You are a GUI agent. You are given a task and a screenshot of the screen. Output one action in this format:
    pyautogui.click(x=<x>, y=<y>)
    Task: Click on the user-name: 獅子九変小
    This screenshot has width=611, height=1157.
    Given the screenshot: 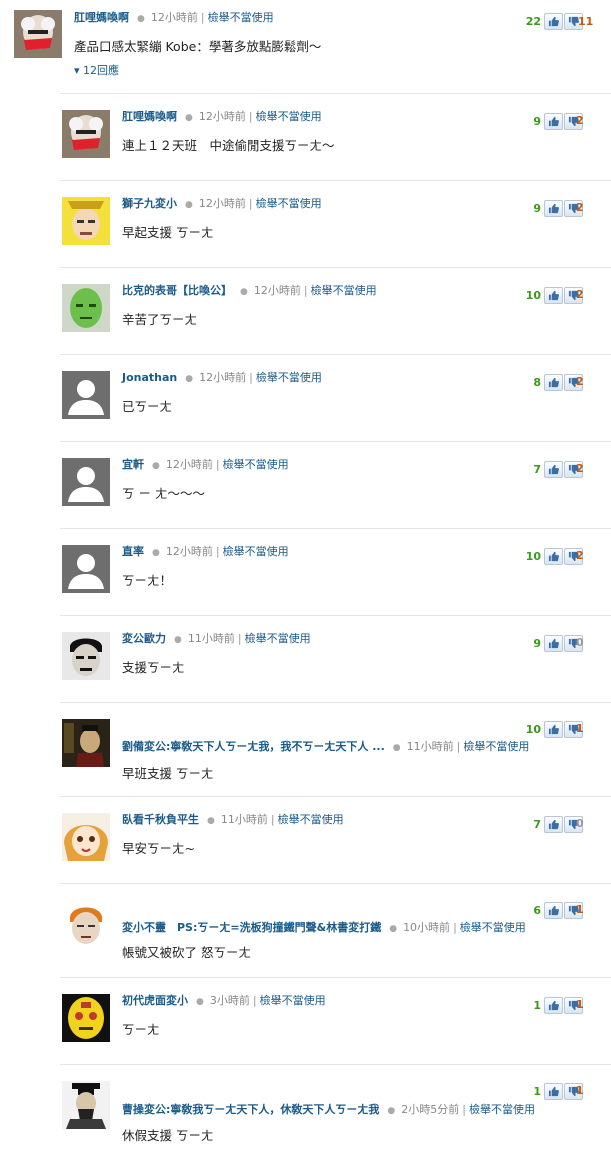 What is the action you would take?
    pyautogui.click(x=149, y=203)
    